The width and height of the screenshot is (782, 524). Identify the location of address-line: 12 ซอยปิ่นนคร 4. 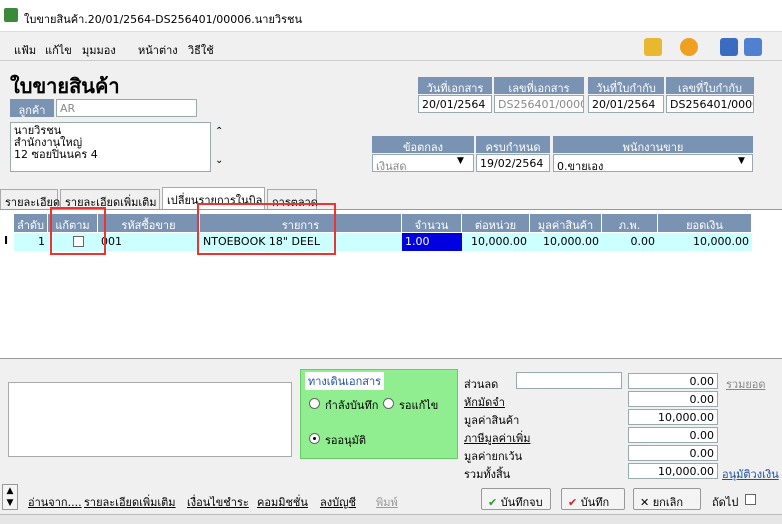
(56, 154).